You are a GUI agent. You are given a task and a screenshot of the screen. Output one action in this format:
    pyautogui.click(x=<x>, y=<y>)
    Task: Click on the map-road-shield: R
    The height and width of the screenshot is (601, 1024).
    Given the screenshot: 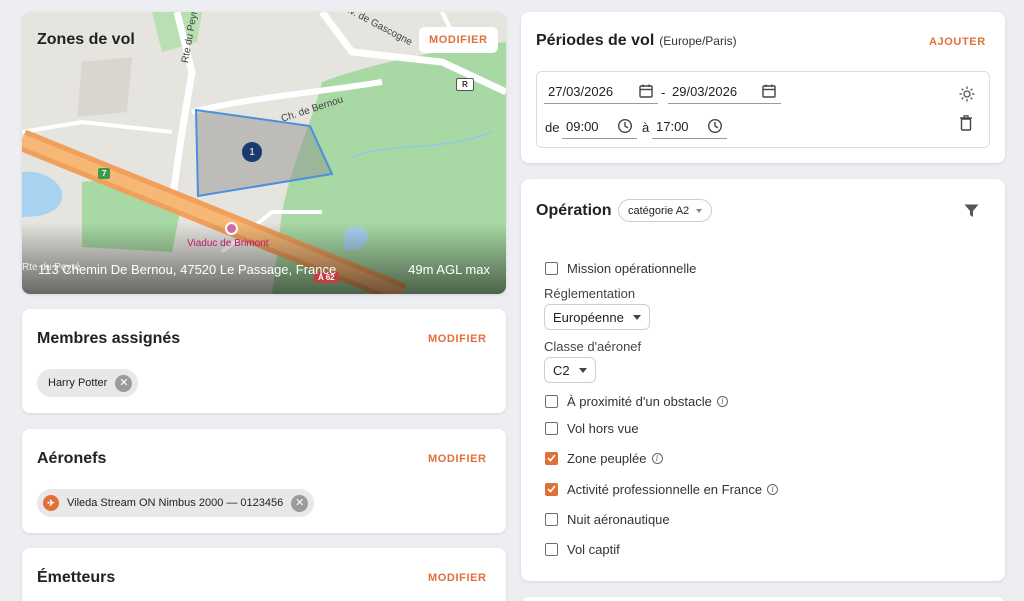 What is the action you would take?
    pyautogui.click(x=465, y=84)
    